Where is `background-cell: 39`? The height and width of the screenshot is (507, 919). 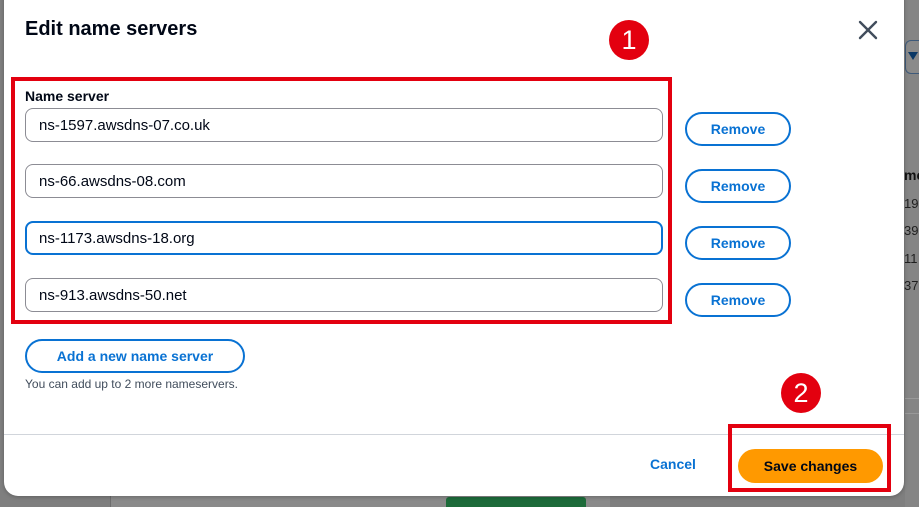
background-cell: 39 is located at coordinates (911, 230).